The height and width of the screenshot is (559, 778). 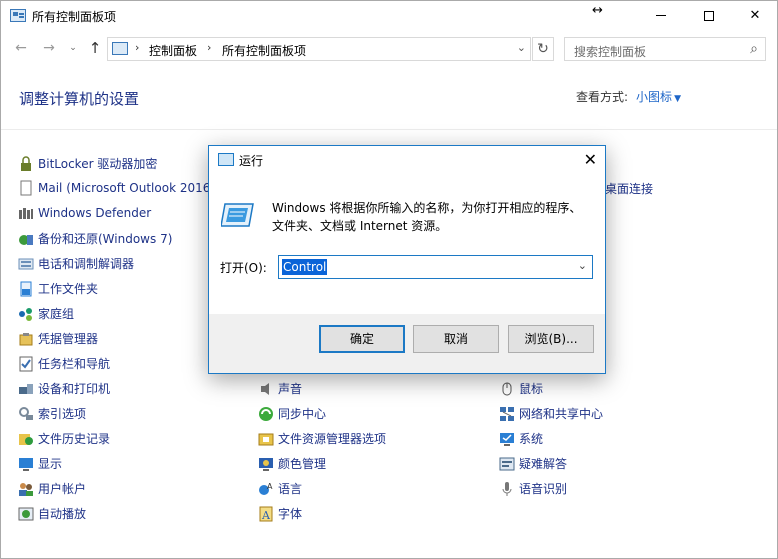 I want to click on user-accounts-icon, so click(x=26, y=489).